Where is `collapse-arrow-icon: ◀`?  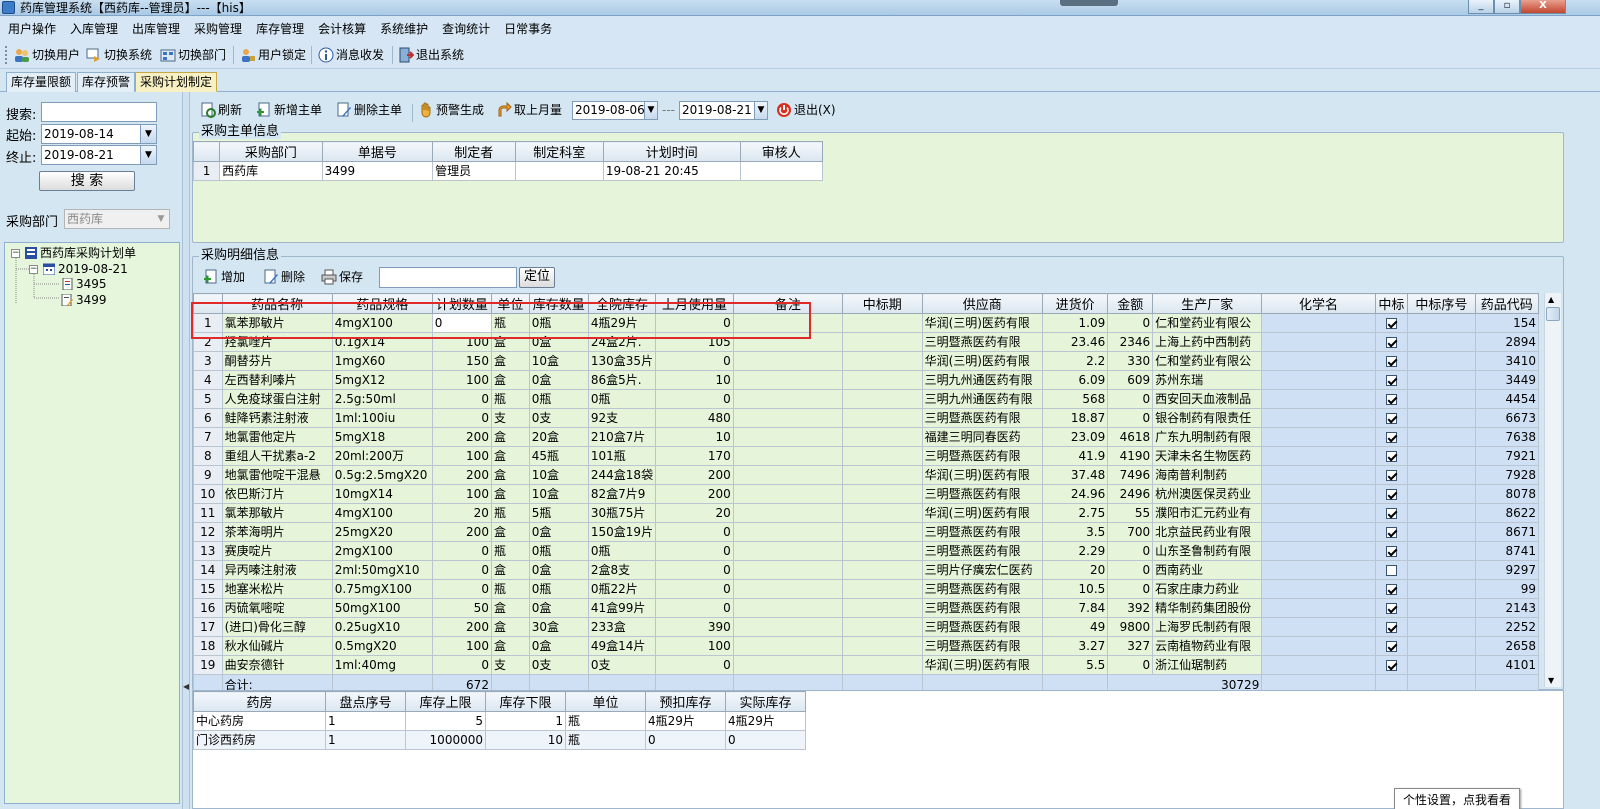 collapse-arrow-icon: ◀ is located at coordinates (186, 686).